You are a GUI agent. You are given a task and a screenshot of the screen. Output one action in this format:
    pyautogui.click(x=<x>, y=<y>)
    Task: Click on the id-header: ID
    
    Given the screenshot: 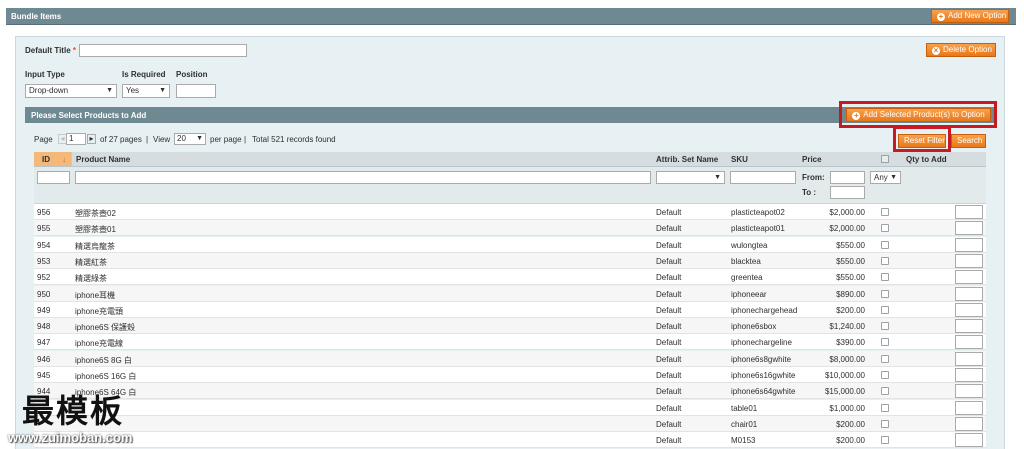 What is the action you would take?
    pyautogui.click(x=46, y=159)
    